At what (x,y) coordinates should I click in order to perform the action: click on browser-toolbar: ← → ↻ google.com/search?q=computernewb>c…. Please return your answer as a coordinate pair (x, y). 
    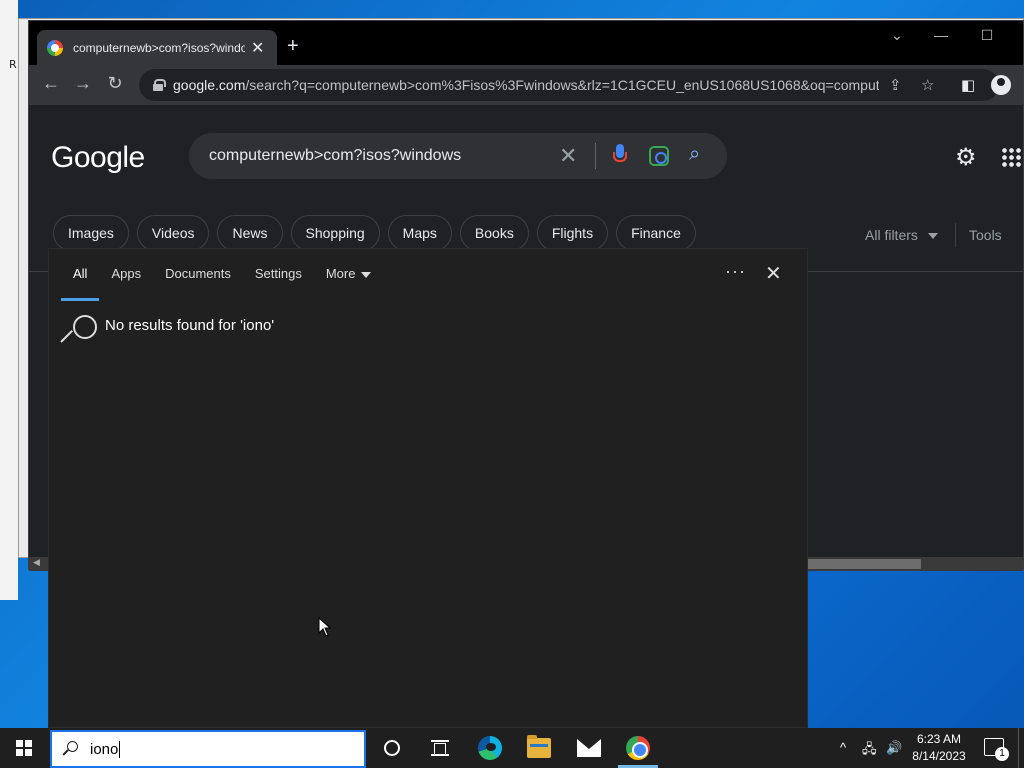
    Looking at the image, I should click on (526, 85).